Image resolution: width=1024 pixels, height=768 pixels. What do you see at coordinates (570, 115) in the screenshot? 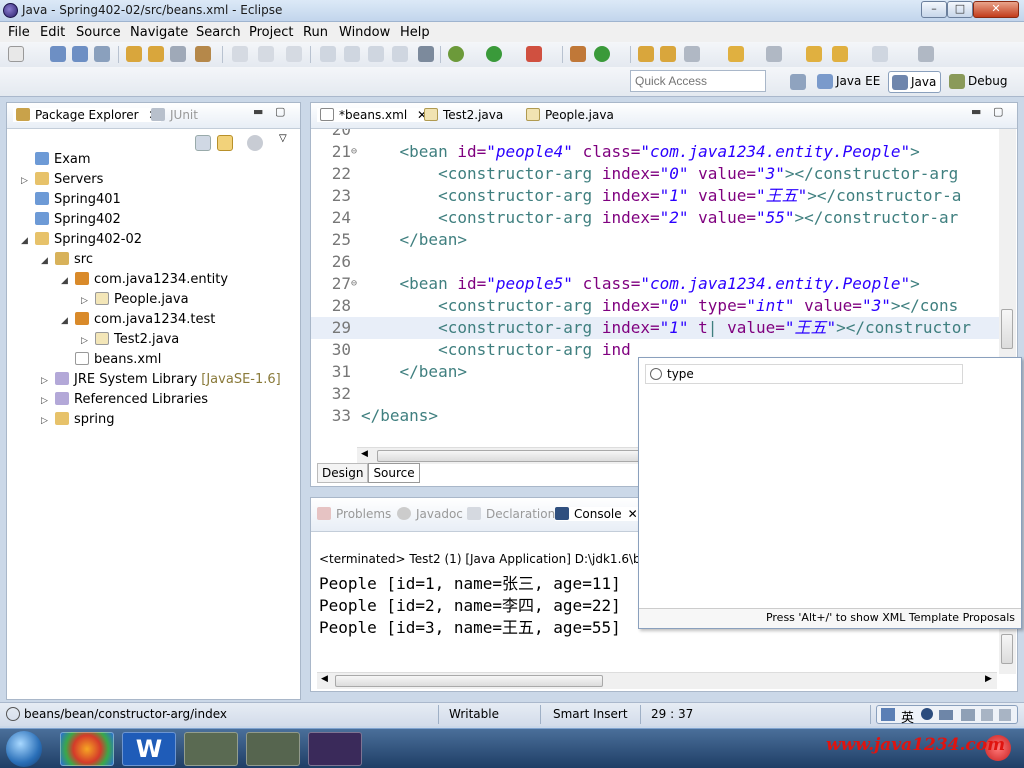
I see `tab-people-java: People.java` at bounding box center [570, 115].